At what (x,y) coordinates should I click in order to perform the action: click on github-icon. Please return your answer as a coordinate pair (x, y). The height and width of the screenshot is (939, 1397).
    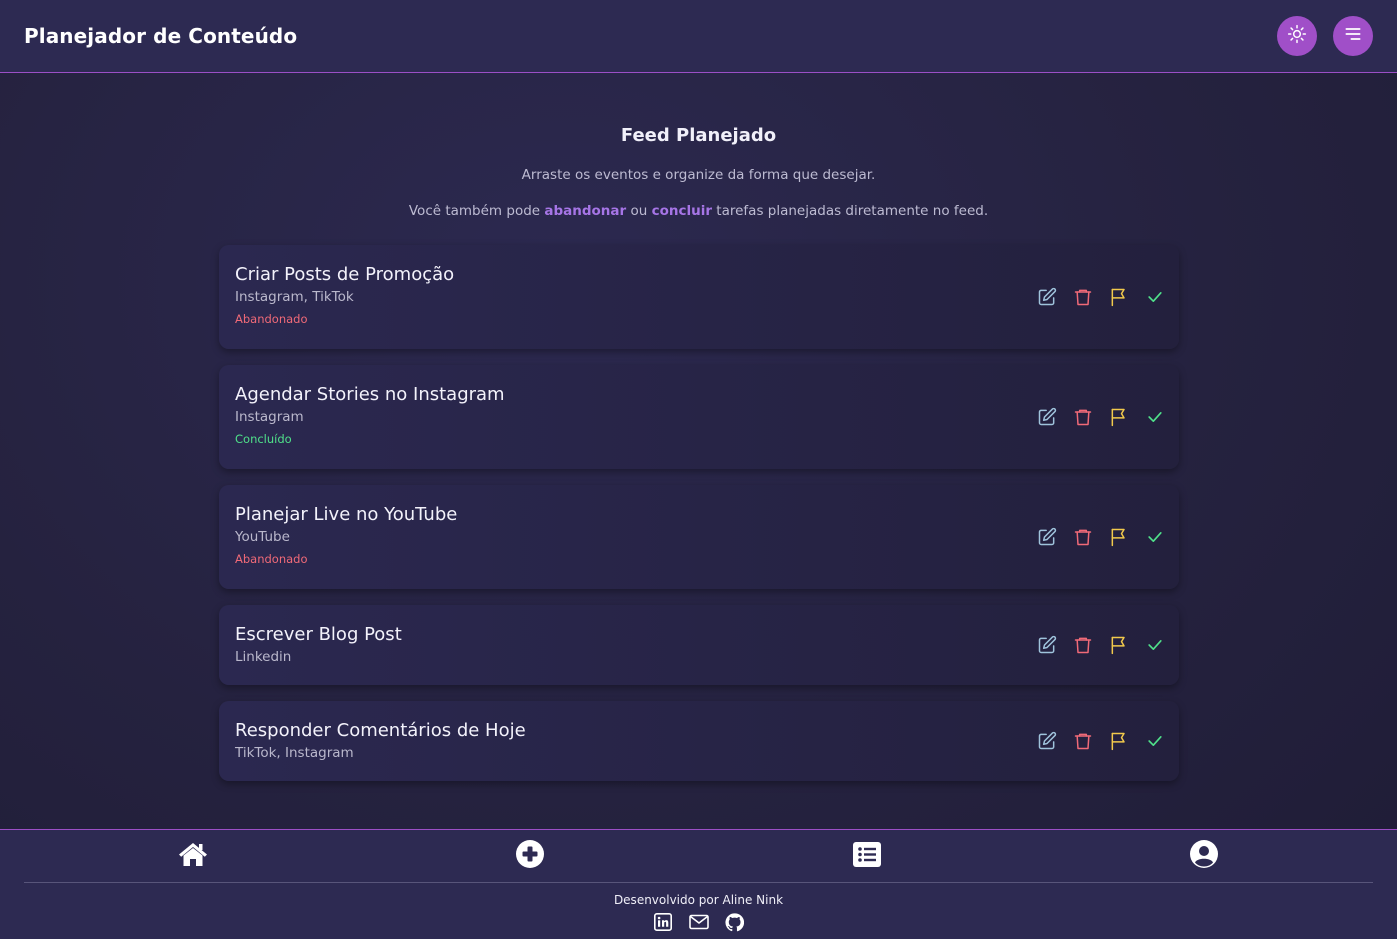
    Looking at the image, I should click on (735, 922).